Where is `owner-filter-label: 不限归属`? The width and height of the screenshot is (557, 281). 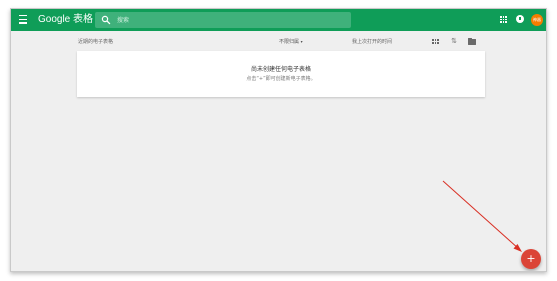 owner-filter-label: 不限归属 is located at coordinates (289, 42).